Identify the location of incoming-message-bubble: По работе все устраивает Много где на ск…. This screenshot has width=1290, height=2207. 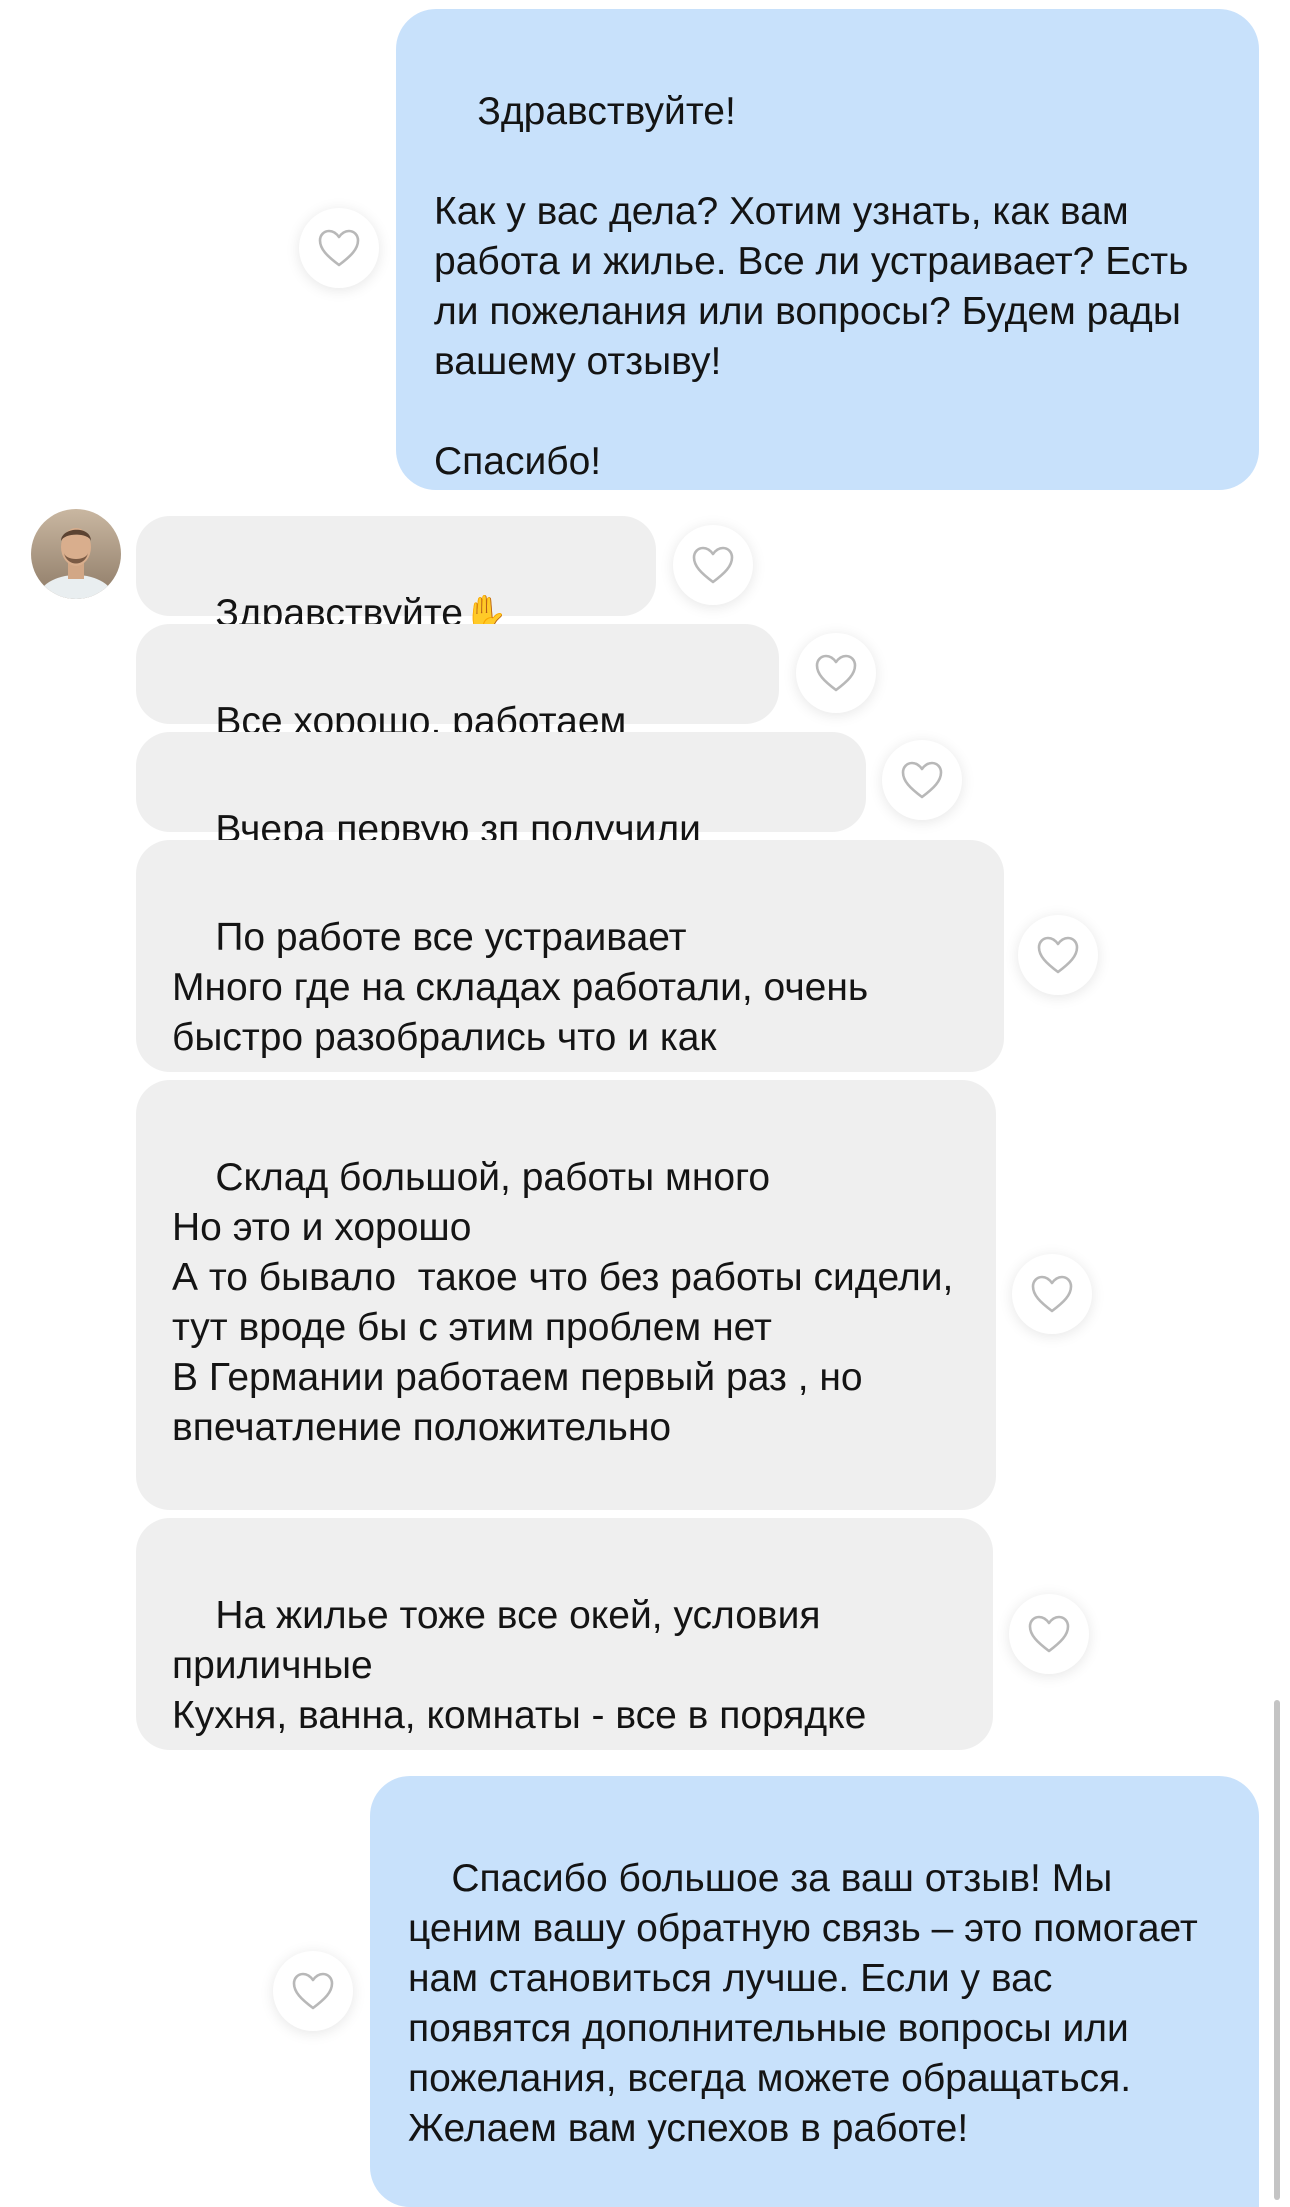
(570, 956).